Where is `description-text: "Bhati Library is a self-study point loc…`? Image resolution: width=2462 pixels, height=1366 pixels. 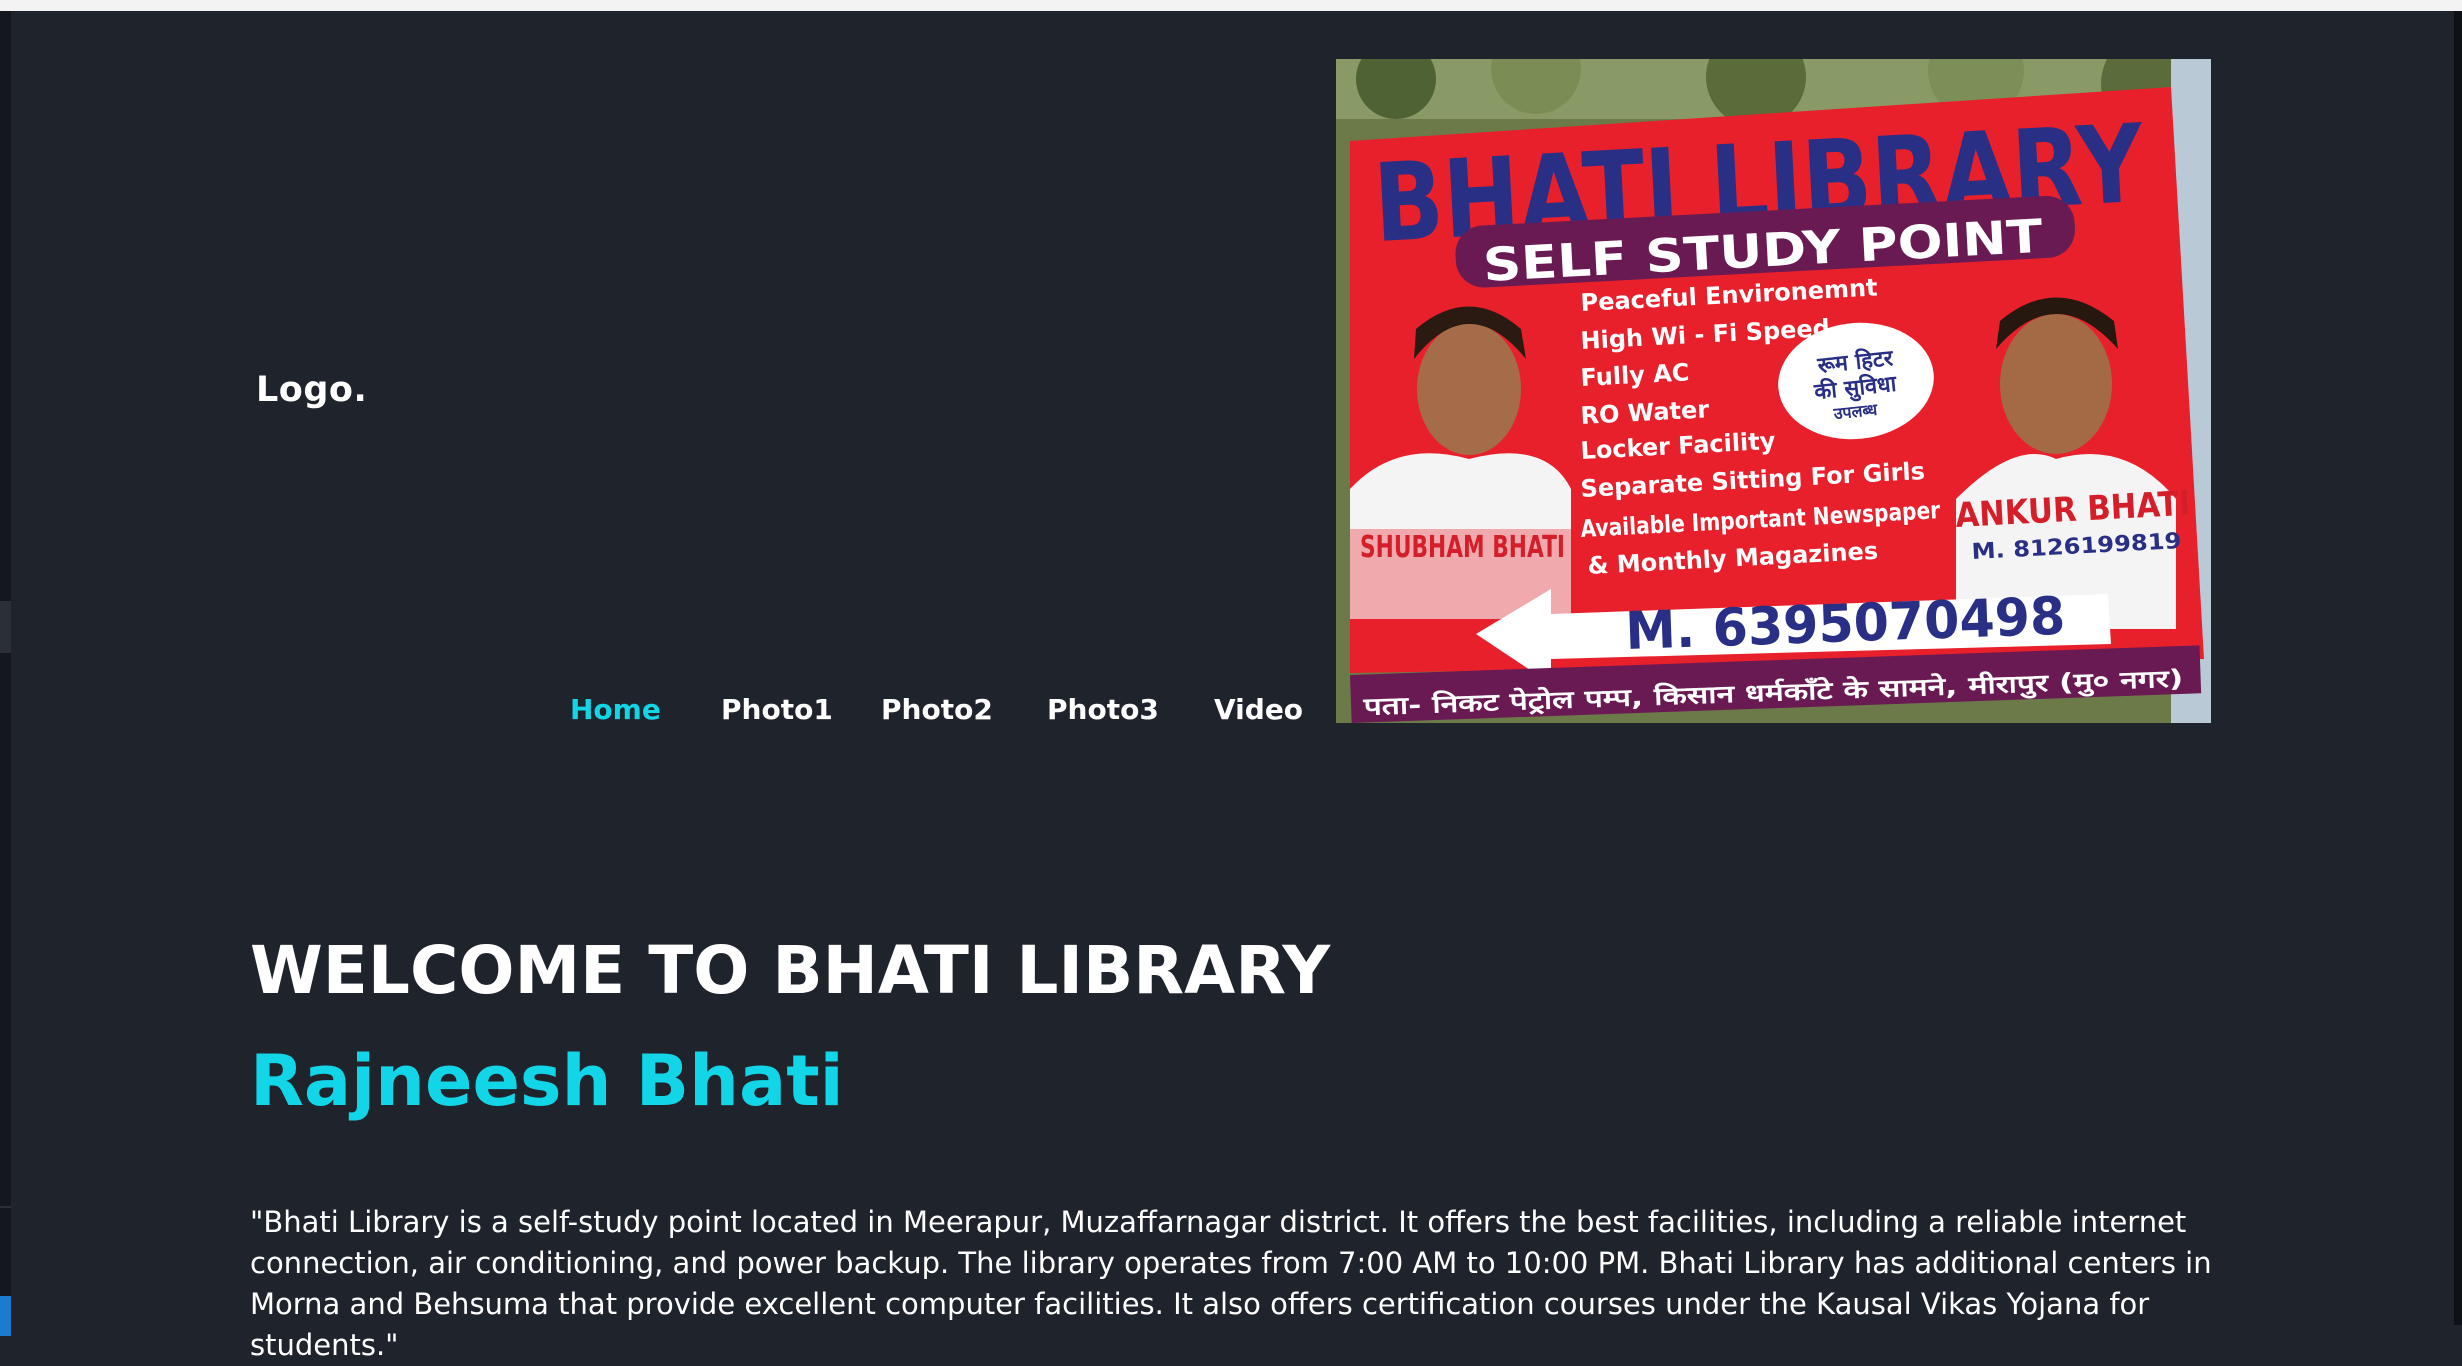 description-text: "Bhati Library is a self-study point loc… is located at coordinates (1231, 1283).